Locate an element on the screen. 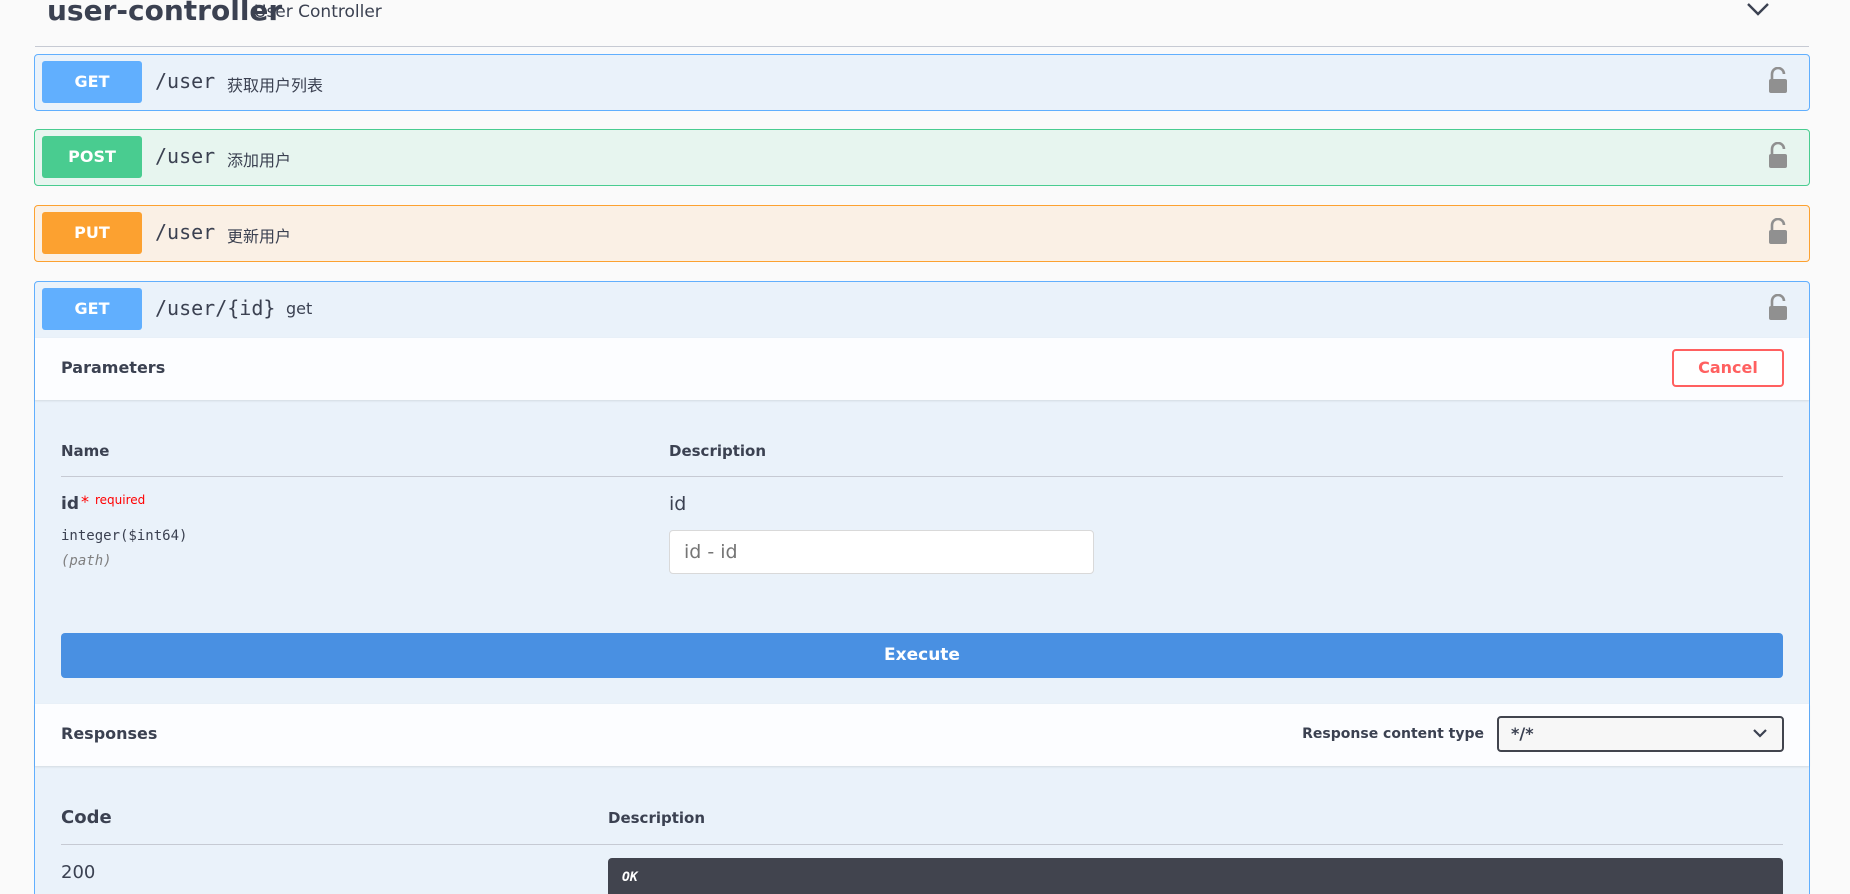  tag-title: user-controller is located at coordinates (164, 13).